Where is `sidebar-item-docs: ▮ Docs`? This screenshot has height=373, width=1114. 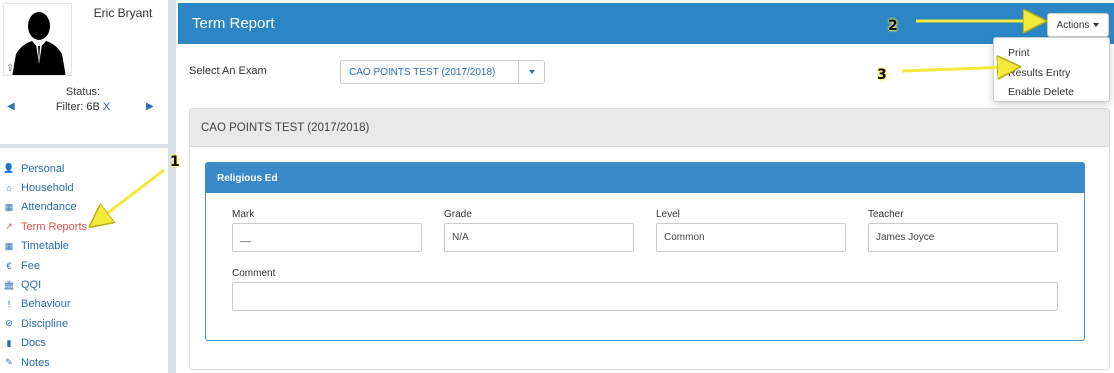 sidebar-item-docs: ▮ Docs is located at coordinates (83, 343).